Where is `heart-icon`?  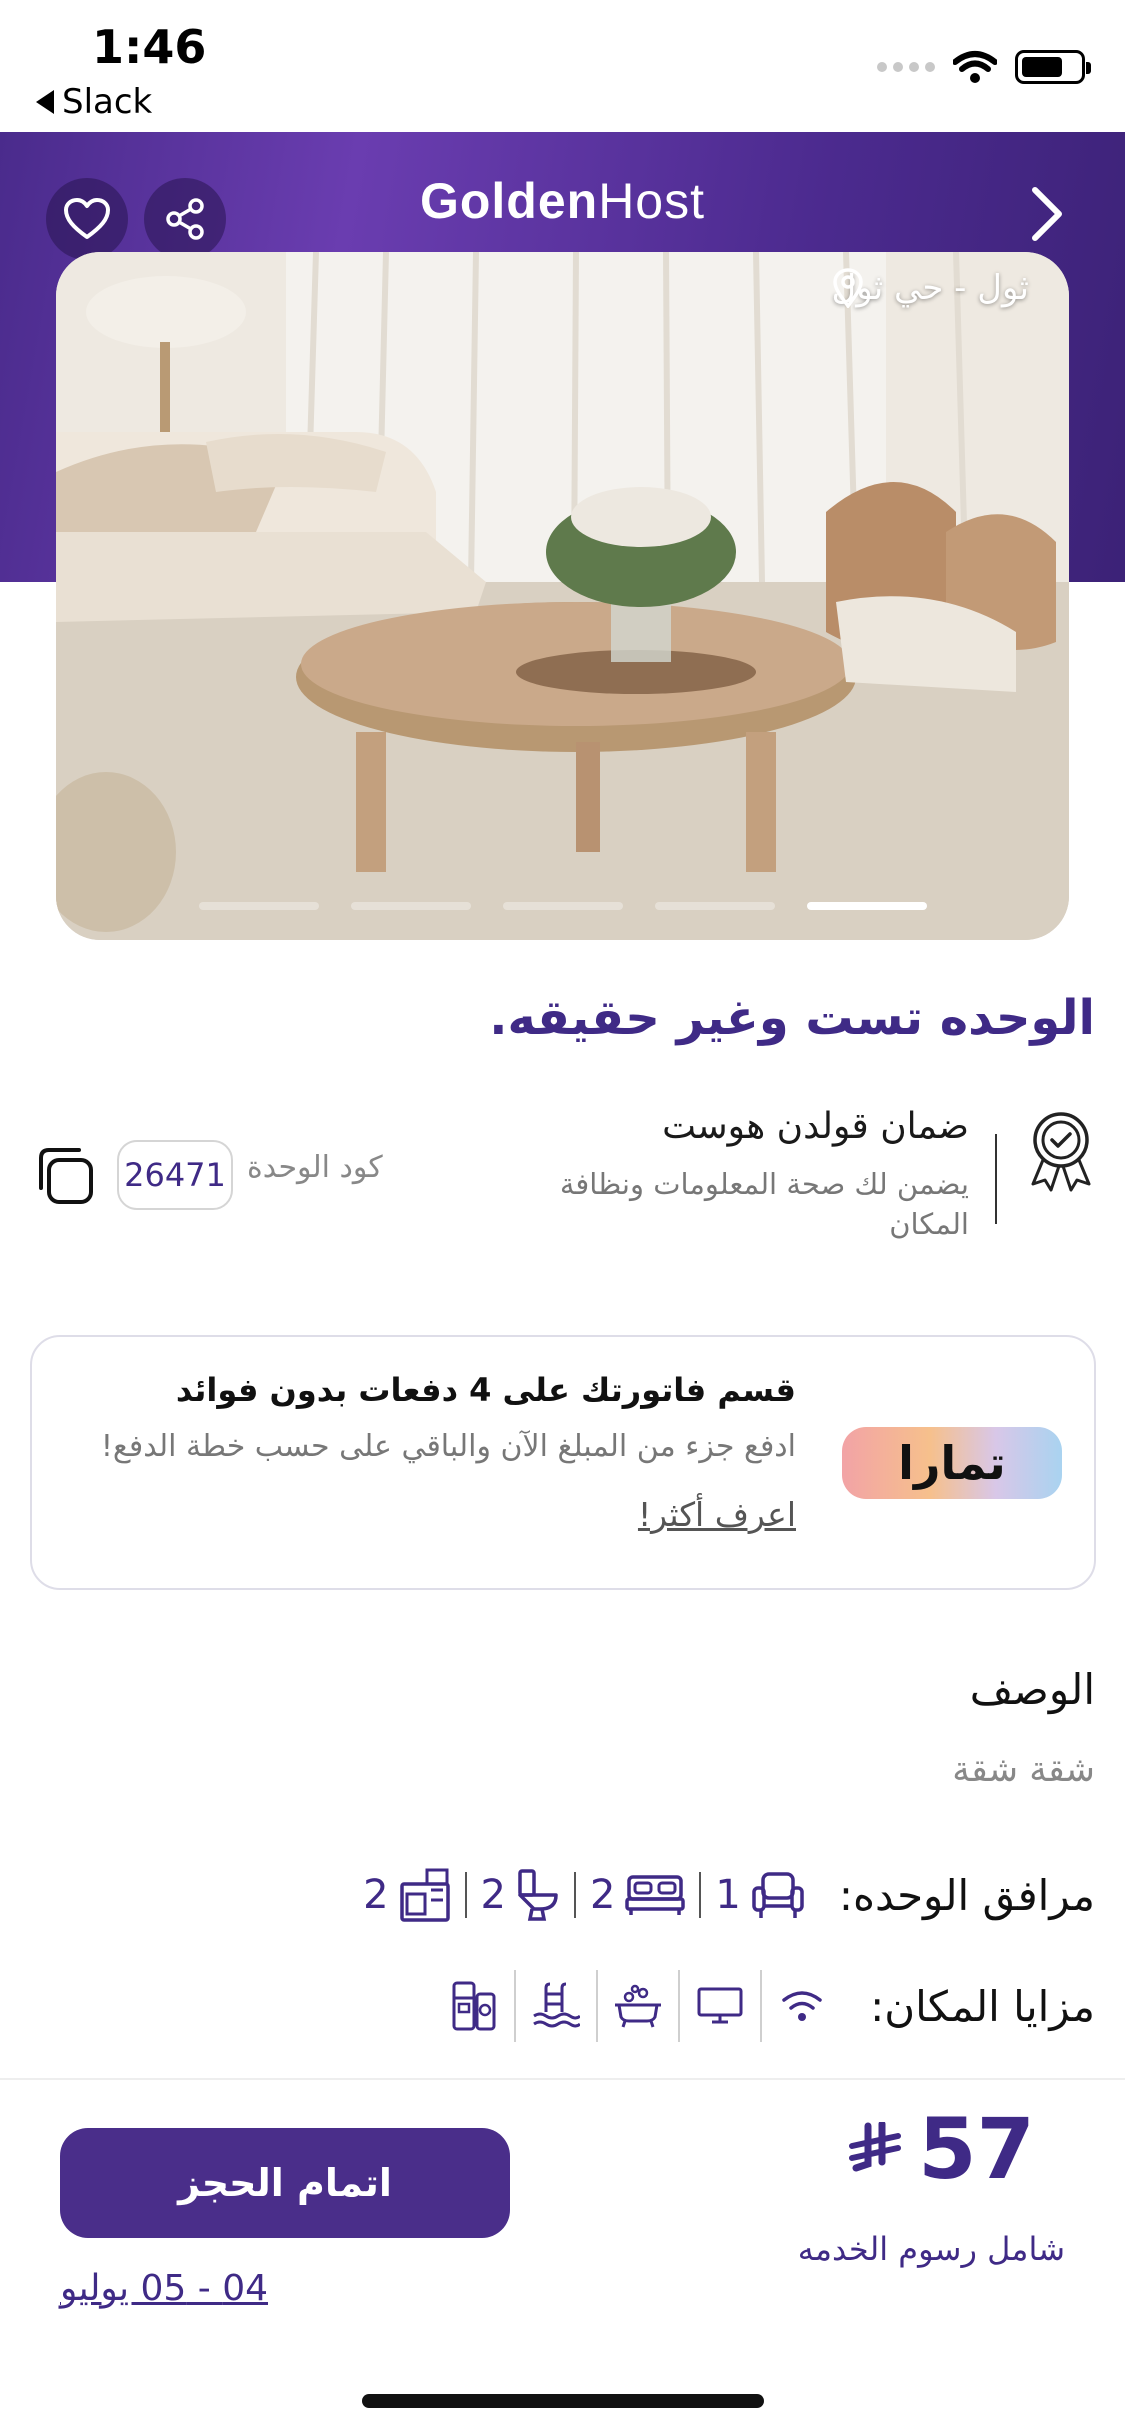
heart-icon is located at coordinates (87, 218).